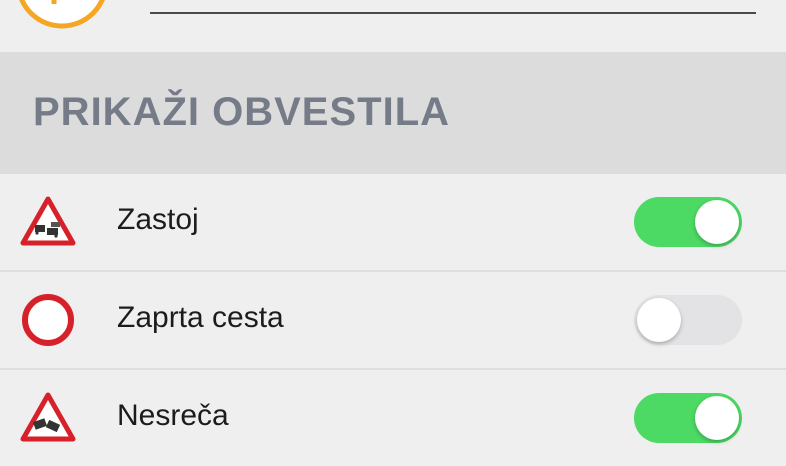 This screenshot has height=466, width=786. What do you see at coordinates (173, 415) in the screenshot?
I see `row-label: Nesreča` at bounding box center [173, 415].